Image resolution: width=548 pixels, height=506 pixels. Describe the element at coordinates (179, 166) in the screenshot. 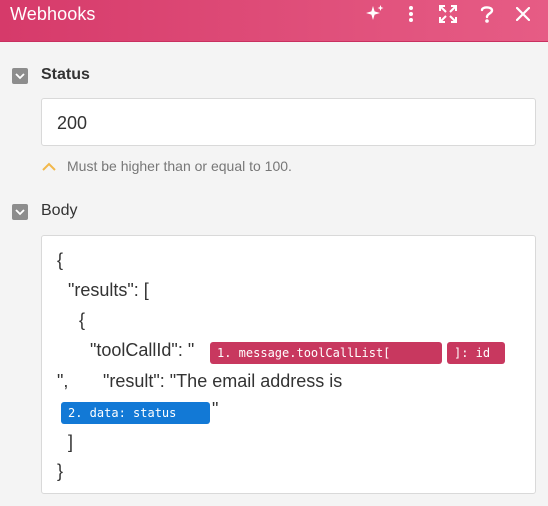

I see `status-hint-text: Must be higher than or equal to 100.` at that location.